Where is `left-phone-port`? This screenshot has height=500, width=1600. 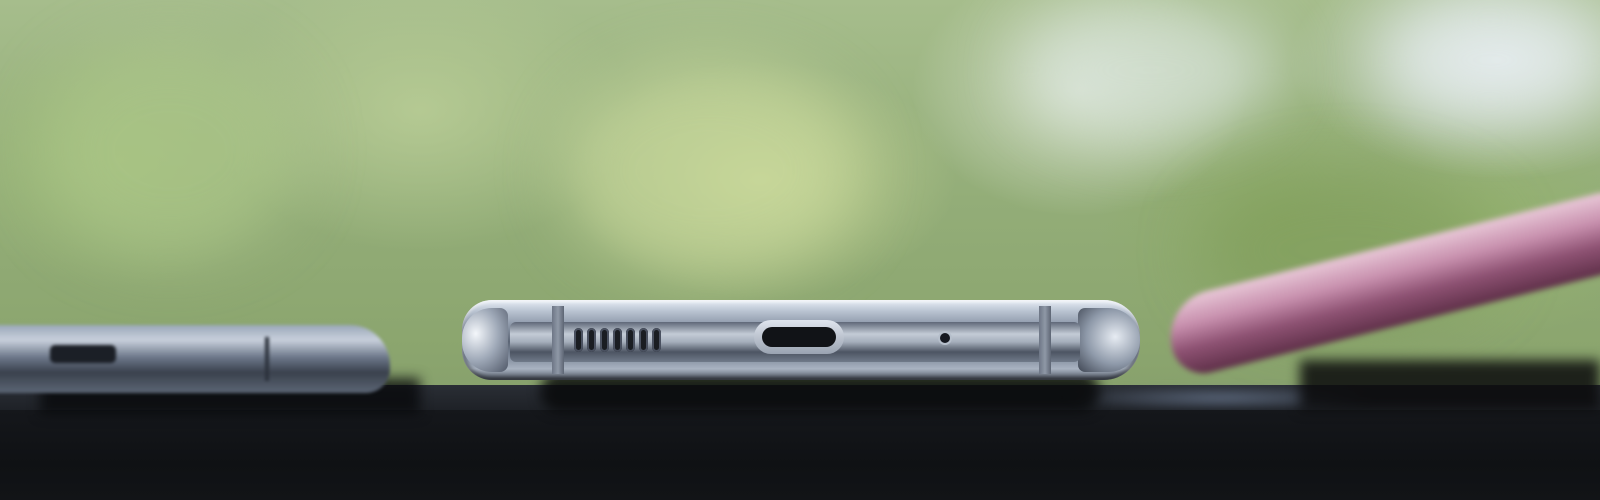
left-phone-port is located at coordinates (83, 354).